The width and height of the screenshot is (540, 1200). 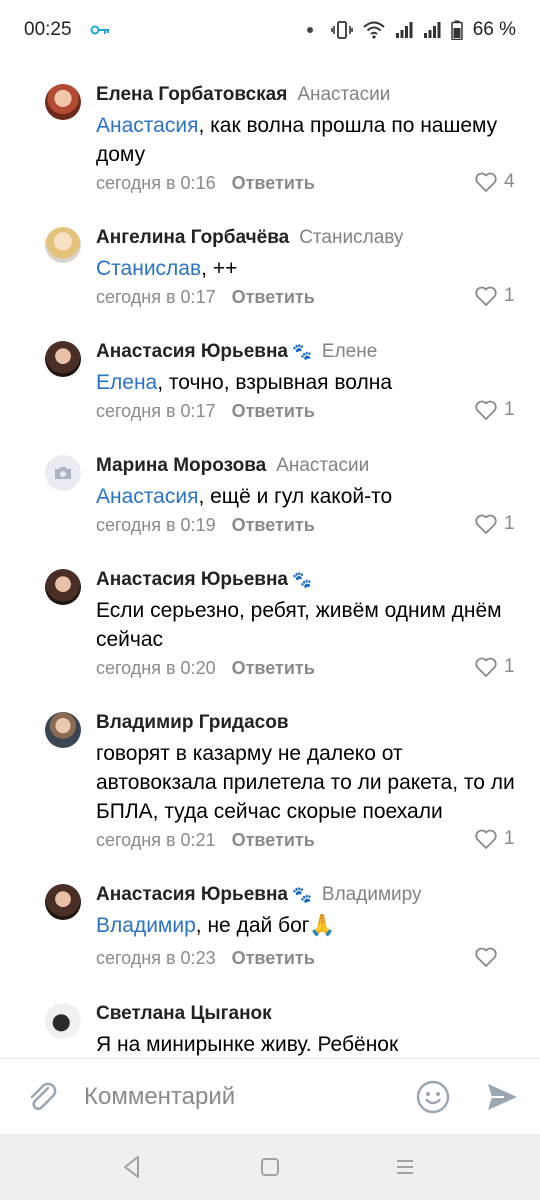 What do you see at coordinates (494, 29) in the screenshot?
I see `battery-level: 66 %` at bounding box center [494, 29].